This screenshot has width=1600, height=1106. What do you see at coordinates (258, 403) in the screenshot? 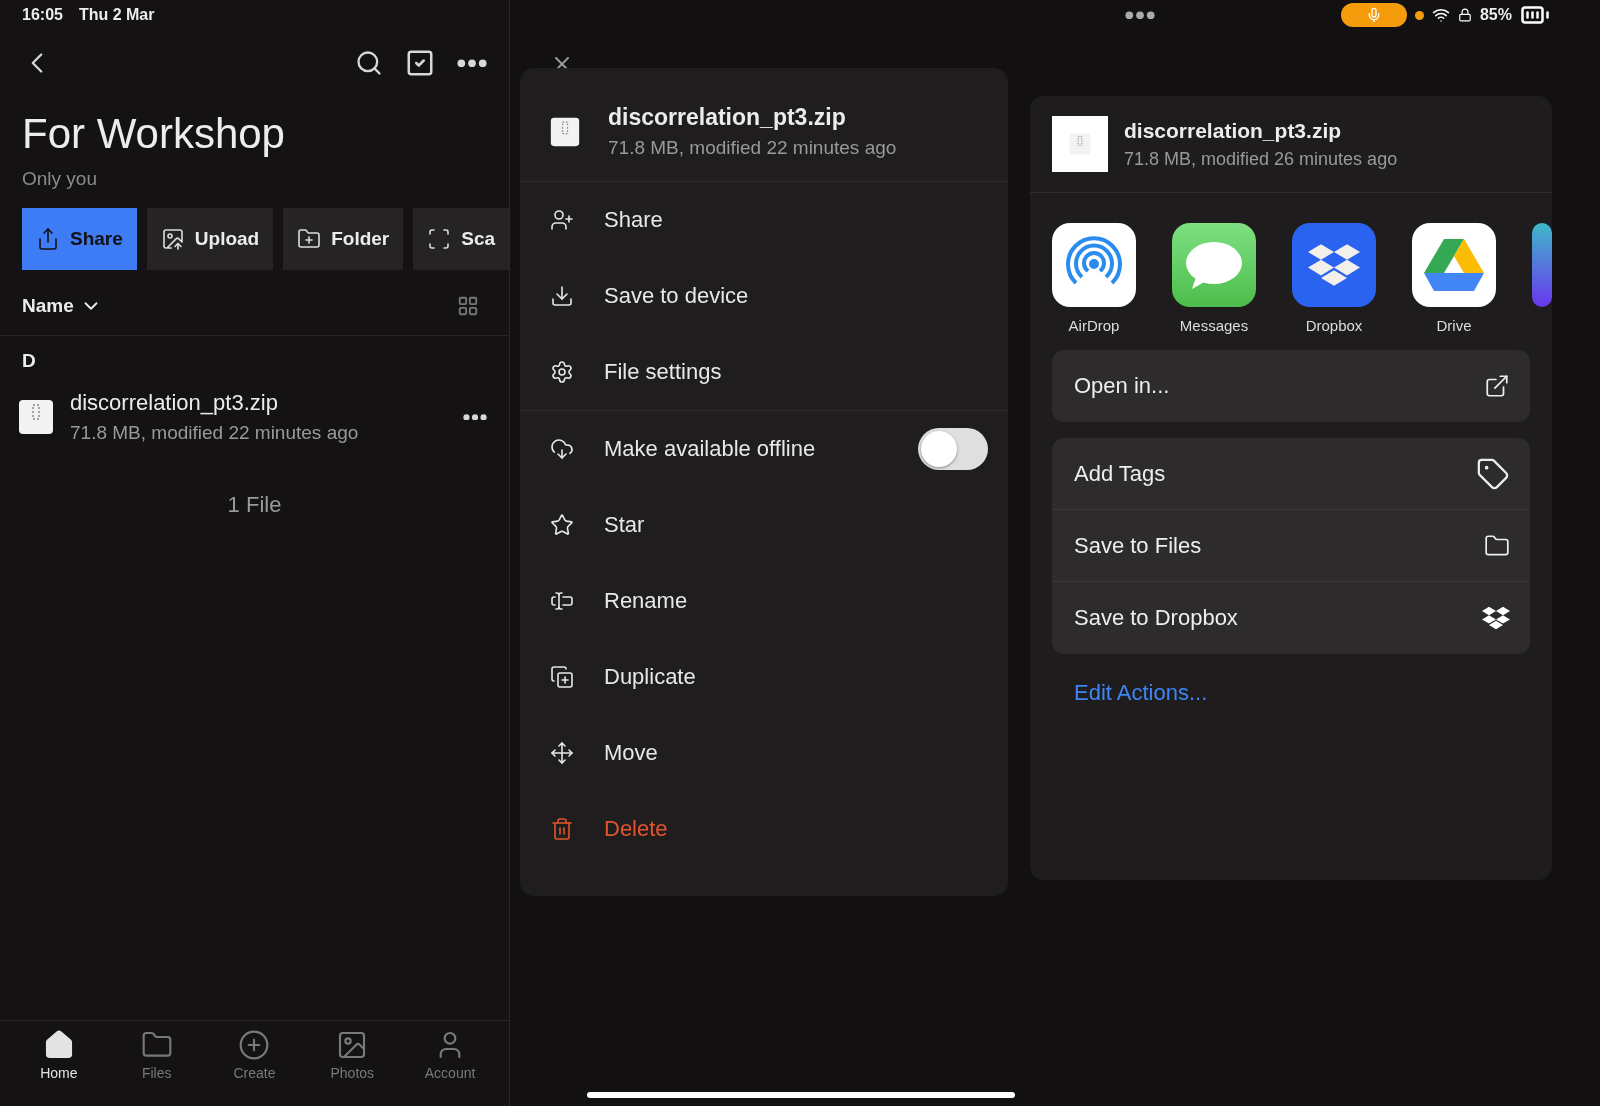
I see `file-name: discorrelation_pt3.zip` at bounding box center [258, 403].